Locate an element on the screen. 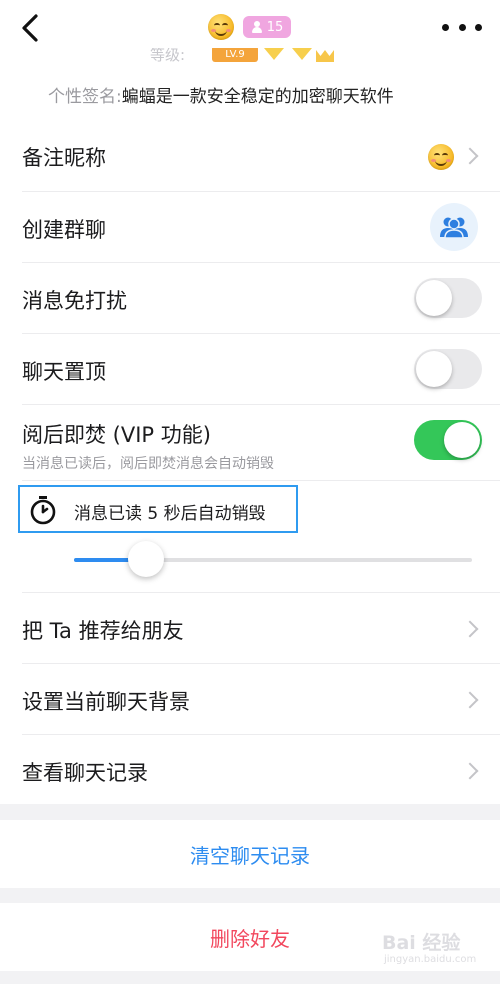 The image size is (500, 984). level-badge: LV.9 is located at coordinates (235, 55).